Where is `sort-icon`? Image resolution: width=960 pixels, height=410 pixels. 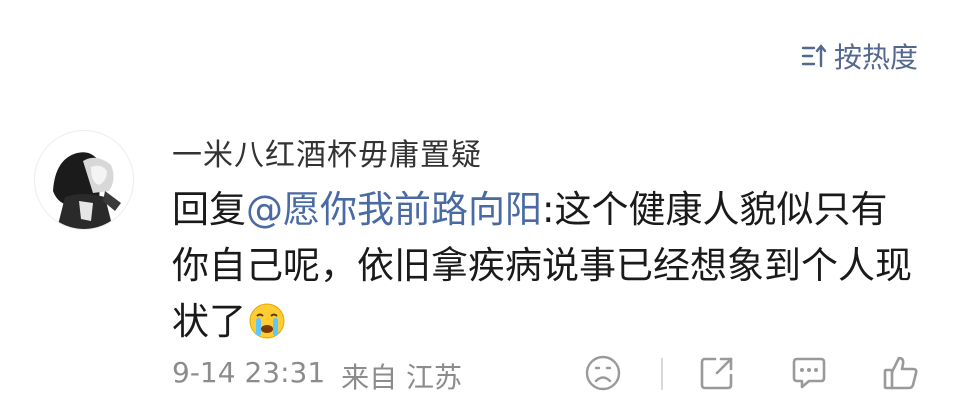
sort-icon is located at coordinates (814, 56).